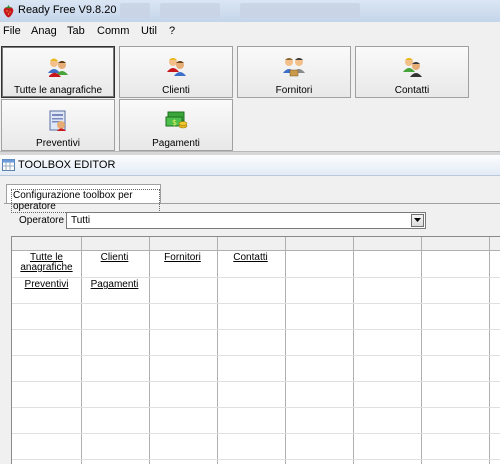 The image size is (500, 464). Describe the element at coordinates (12, 31) in the screenshot. I see `menu-file: File` at that location.